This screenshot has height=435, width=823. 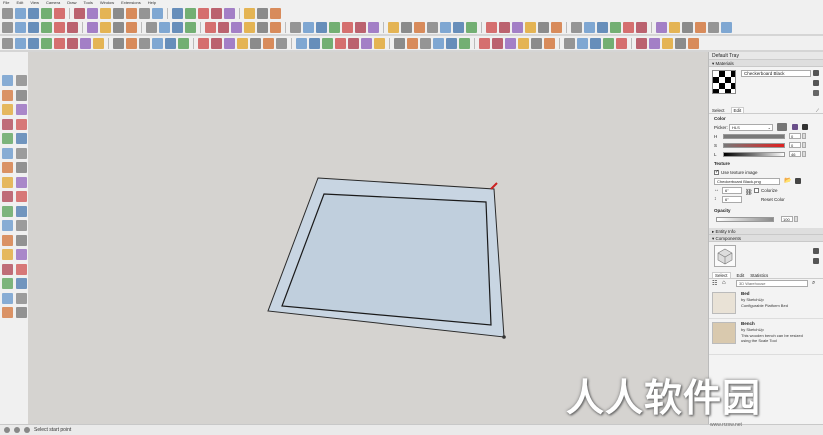 What do you see at coordinates (724, 82) in the screenshot?
I see `material-swatch` at bounding box center [724, 82].